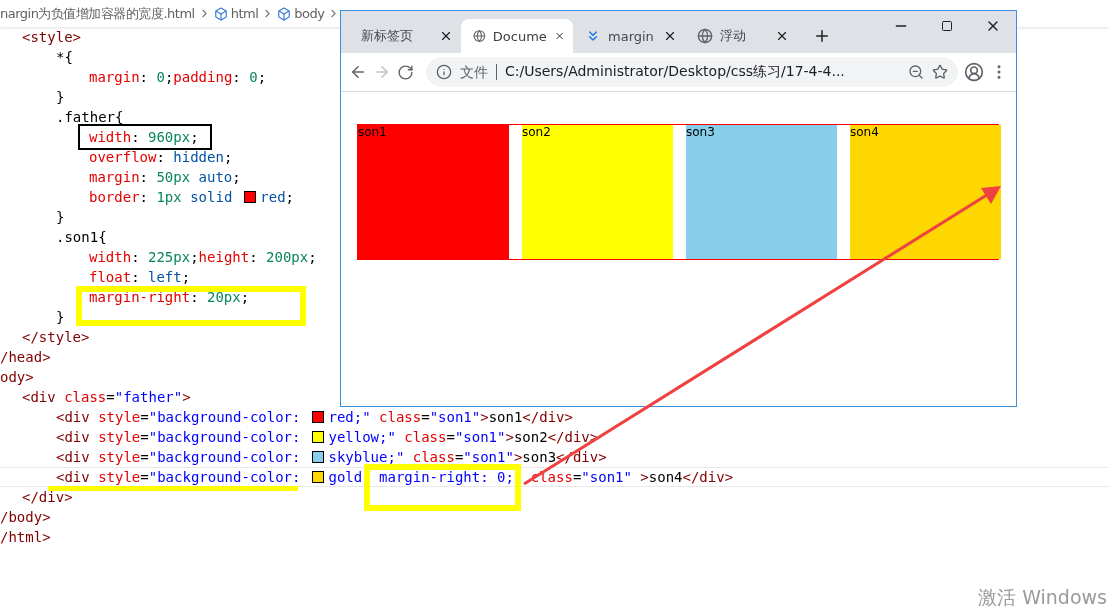 Image resolution: width=1109 pixels, height=613 pixels. Describe the element at coordinates (517, 36) in the screenshot. I see `browser-tab: Docume` at that location.